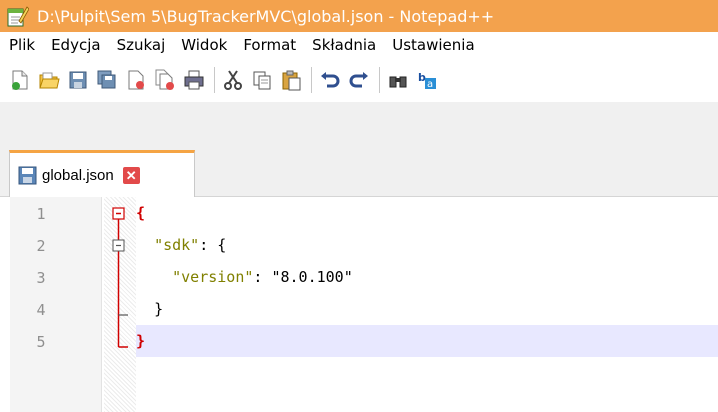 This screenshot has height=412, width=718. Describe the element at coordinates (75, 45) in the screenshot. I see `menu-edycja: Edycja` at that location.